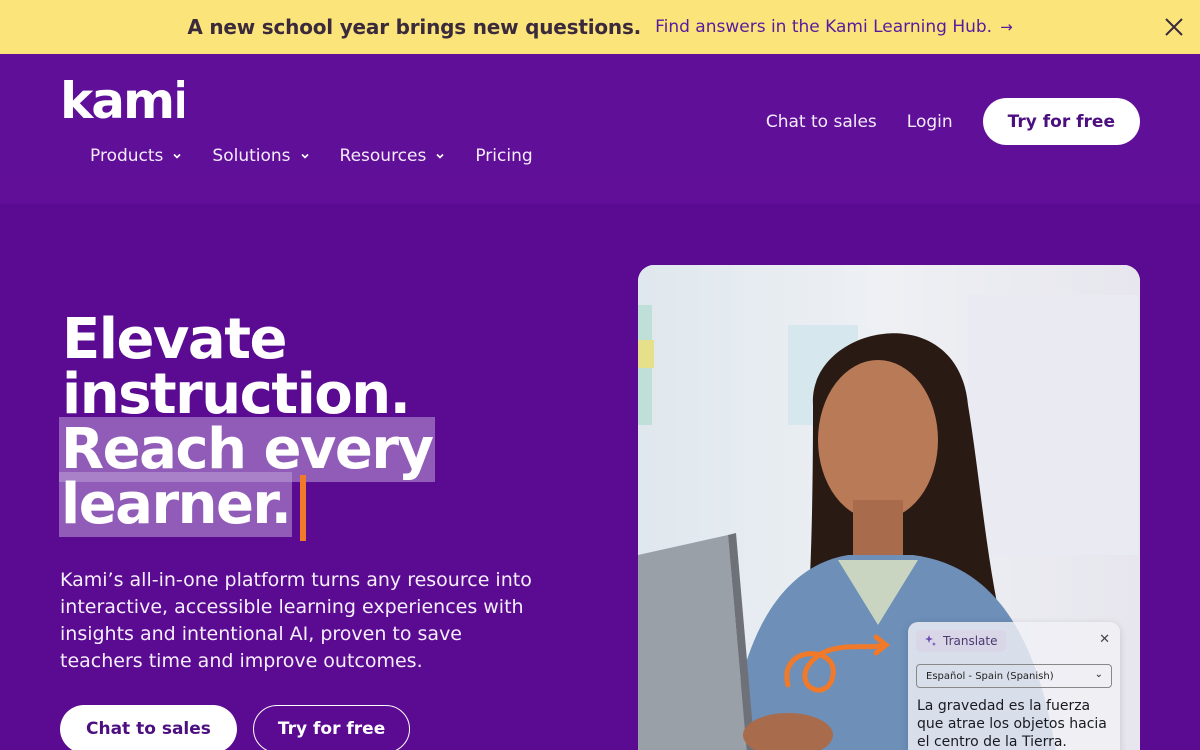  What do you see at coordinates (990, 676) in the screenshot?
I see `language-select-value: Español - Spain (Spanish)` at bounding box center [990, 676].